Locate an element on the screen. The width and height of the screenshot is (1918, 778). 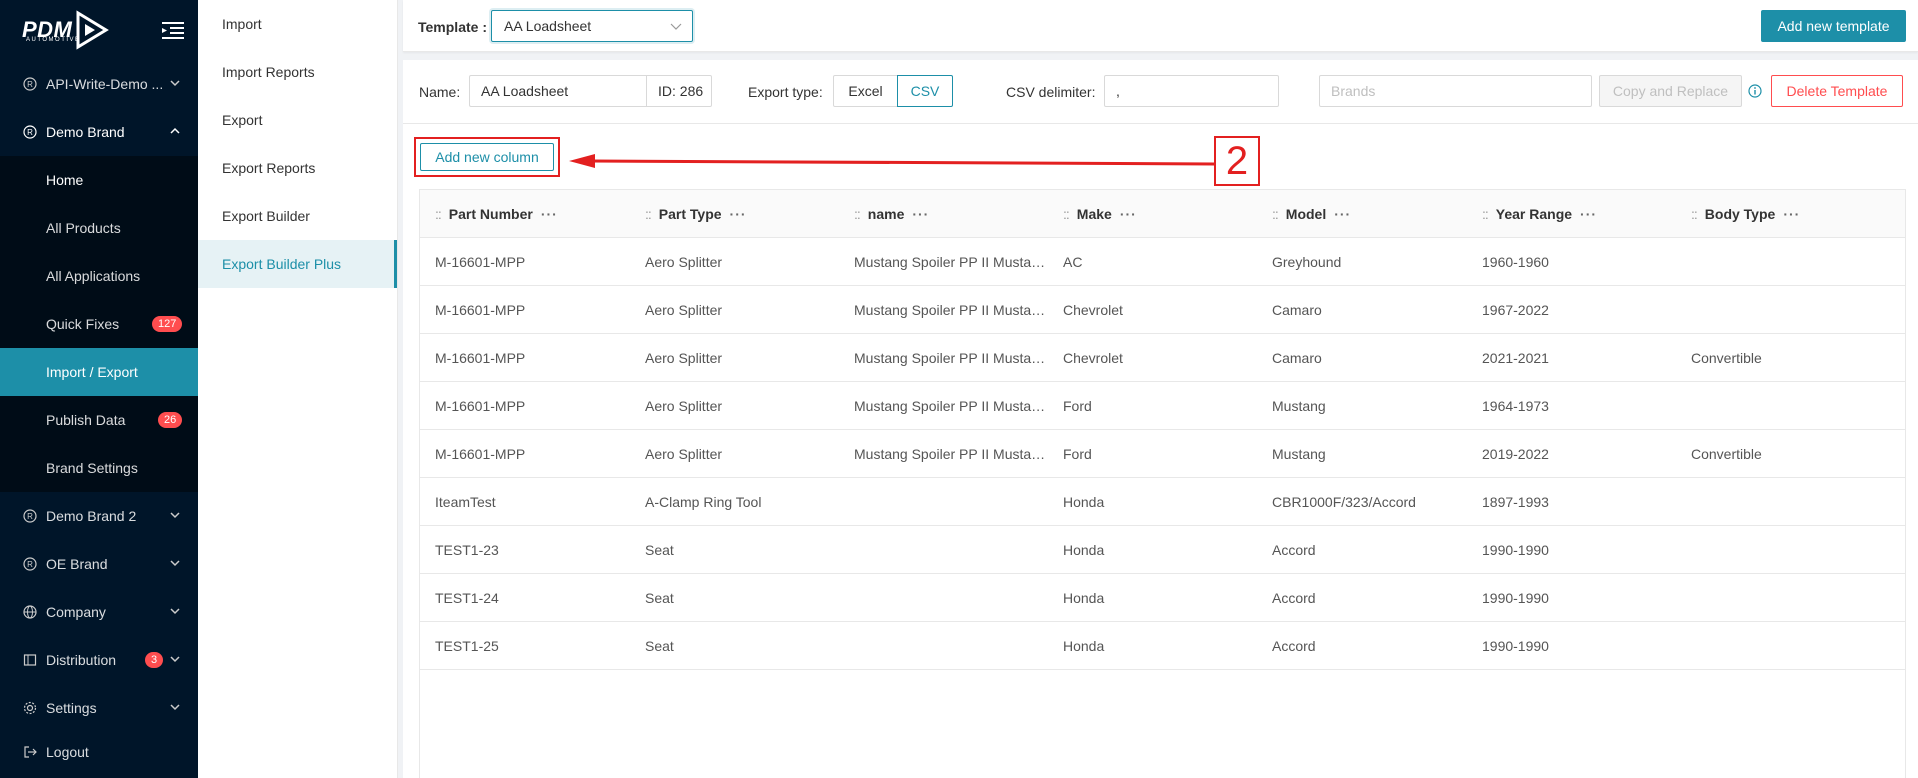
sidebar-item-demo-brand: R Demo Brand is located at coordinates (99, 132).